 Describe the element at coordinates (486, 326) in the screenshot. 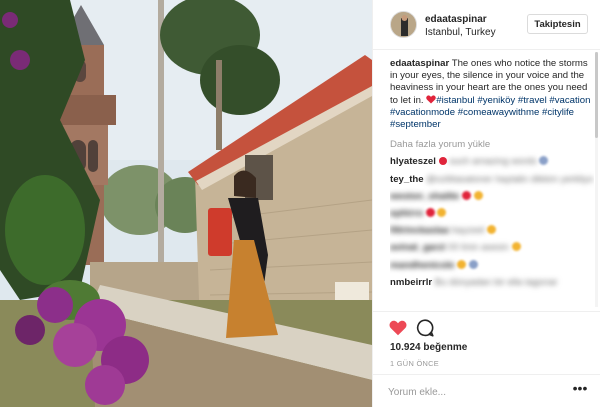

I see `post-actions` at that location.